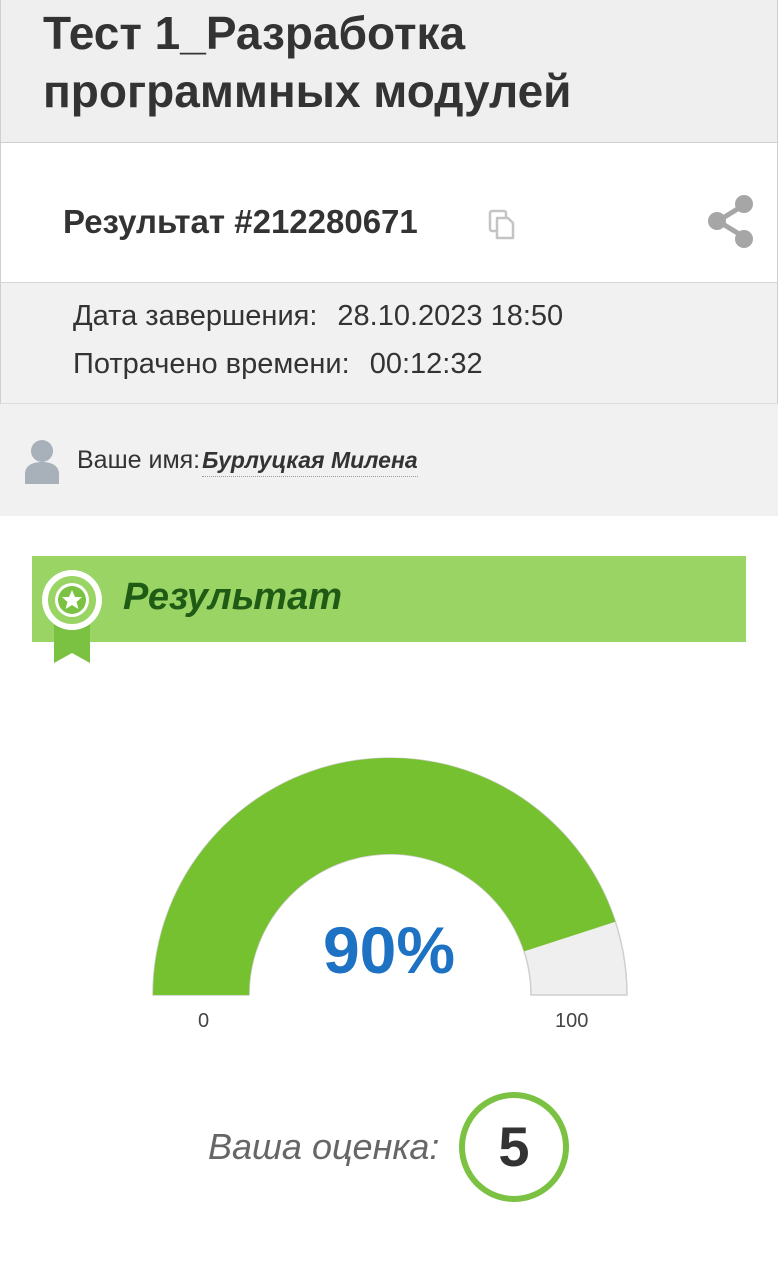 This screenshot has width=778, height=1280. Describe the element at coordinates (731, 222) in the screenshot. I see `share-icon` at that location.